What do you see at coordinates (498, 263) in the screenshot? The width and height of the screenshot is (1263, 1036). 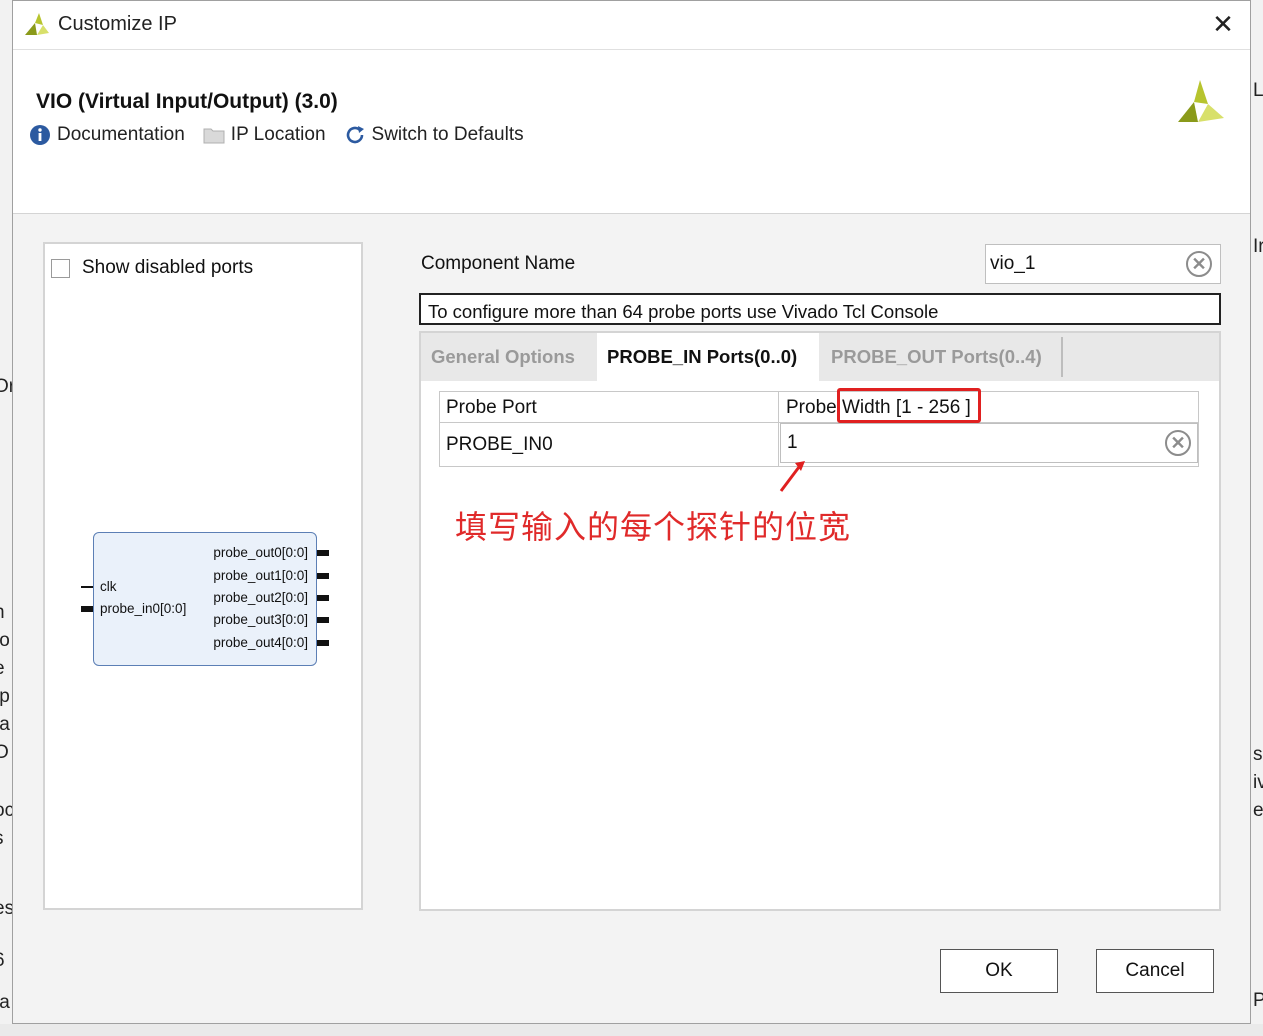 I see `component-name-label: Component Name` at bounding box center [498, 263].